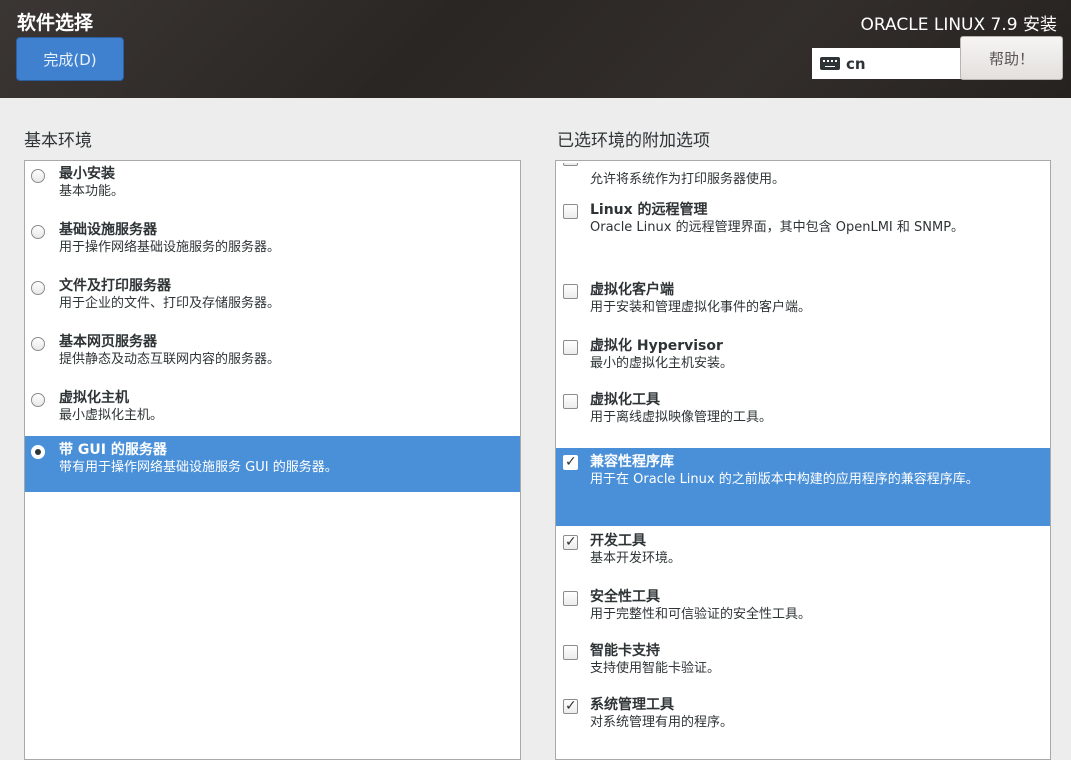  I want to click on env-name: 最小安装, so click(87, 174).